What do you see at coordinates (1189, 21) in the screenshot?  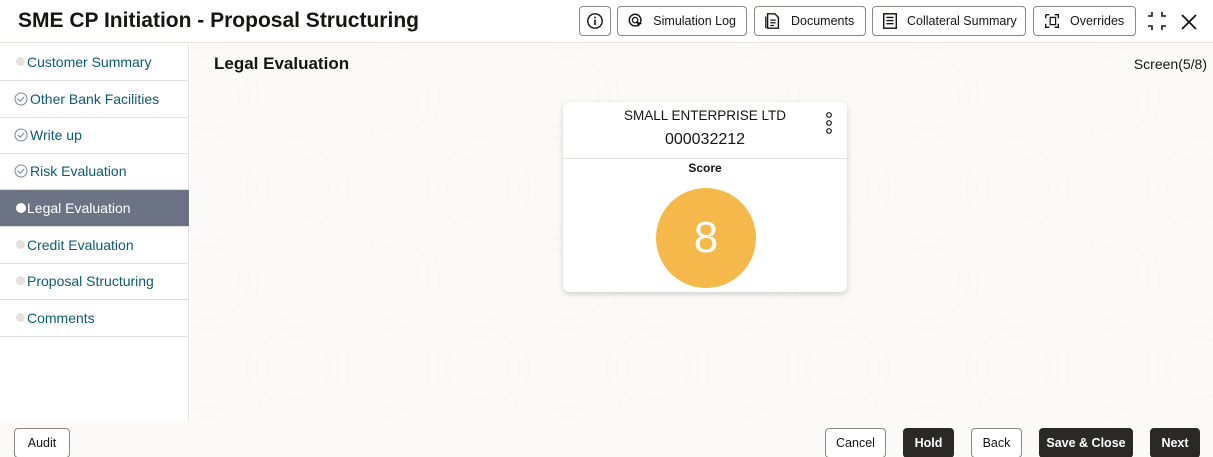 I see `close-icon` at bounding box center [1189, 21].